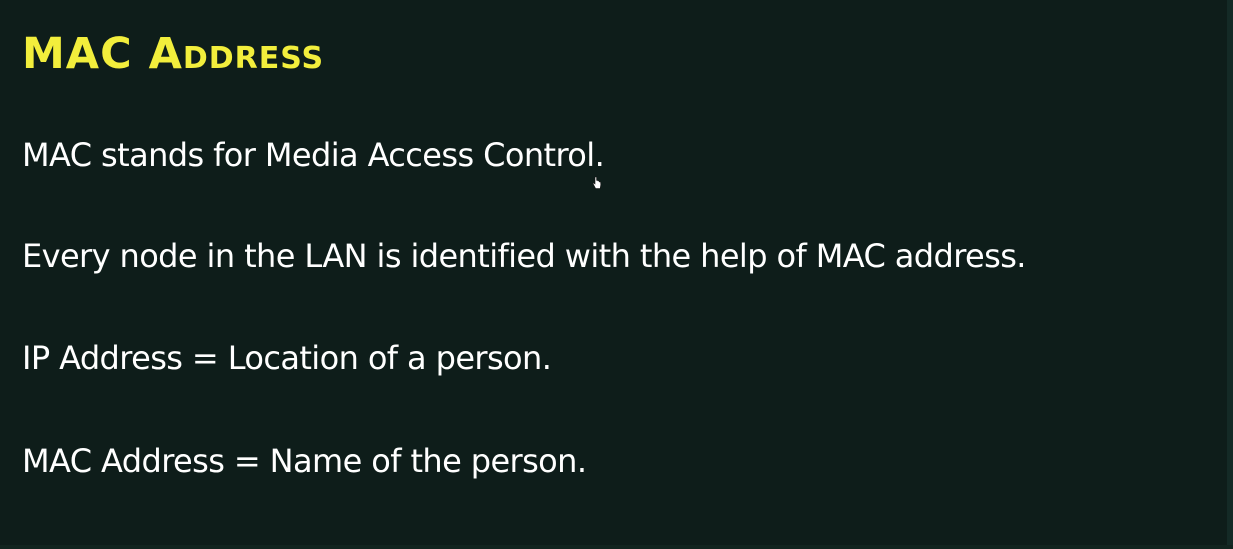  I want to click on slide-bottom-edge, so click(616, 547).